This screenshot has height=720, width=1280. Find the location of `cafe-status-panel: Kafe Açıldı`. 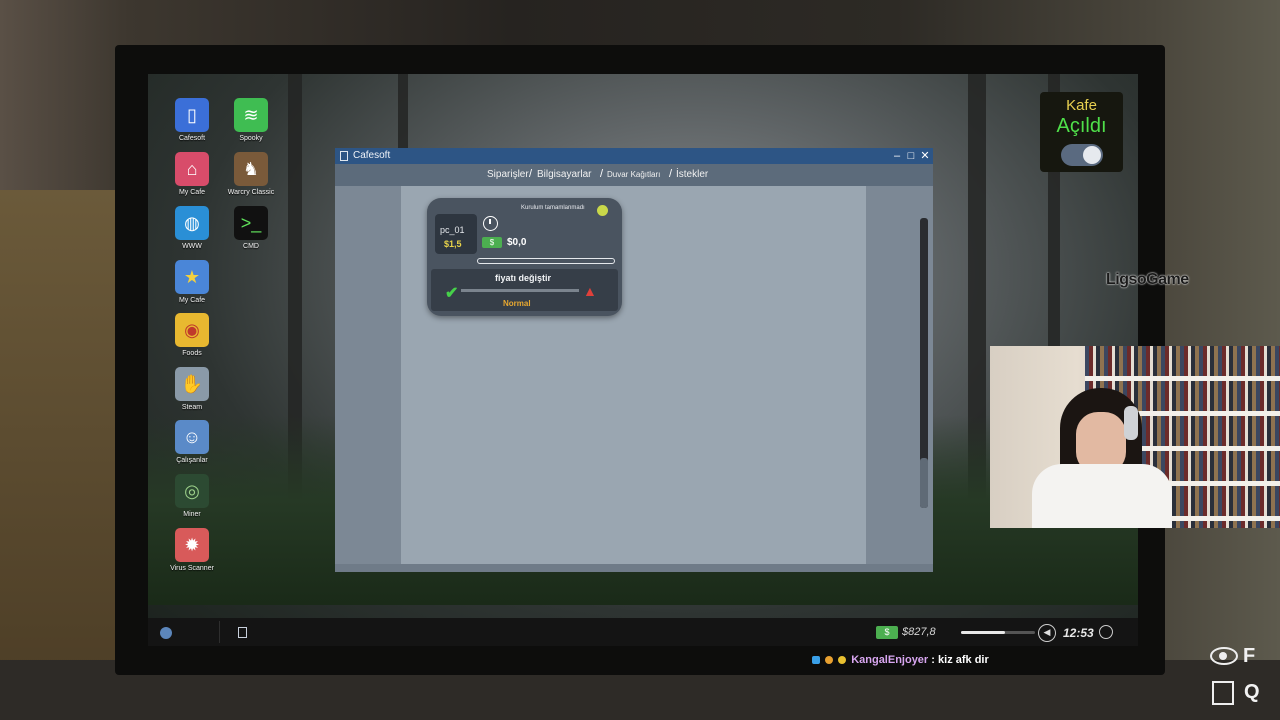

cafe-status-panel: Kafe Açıldı is located at coordinates (1081, 132).